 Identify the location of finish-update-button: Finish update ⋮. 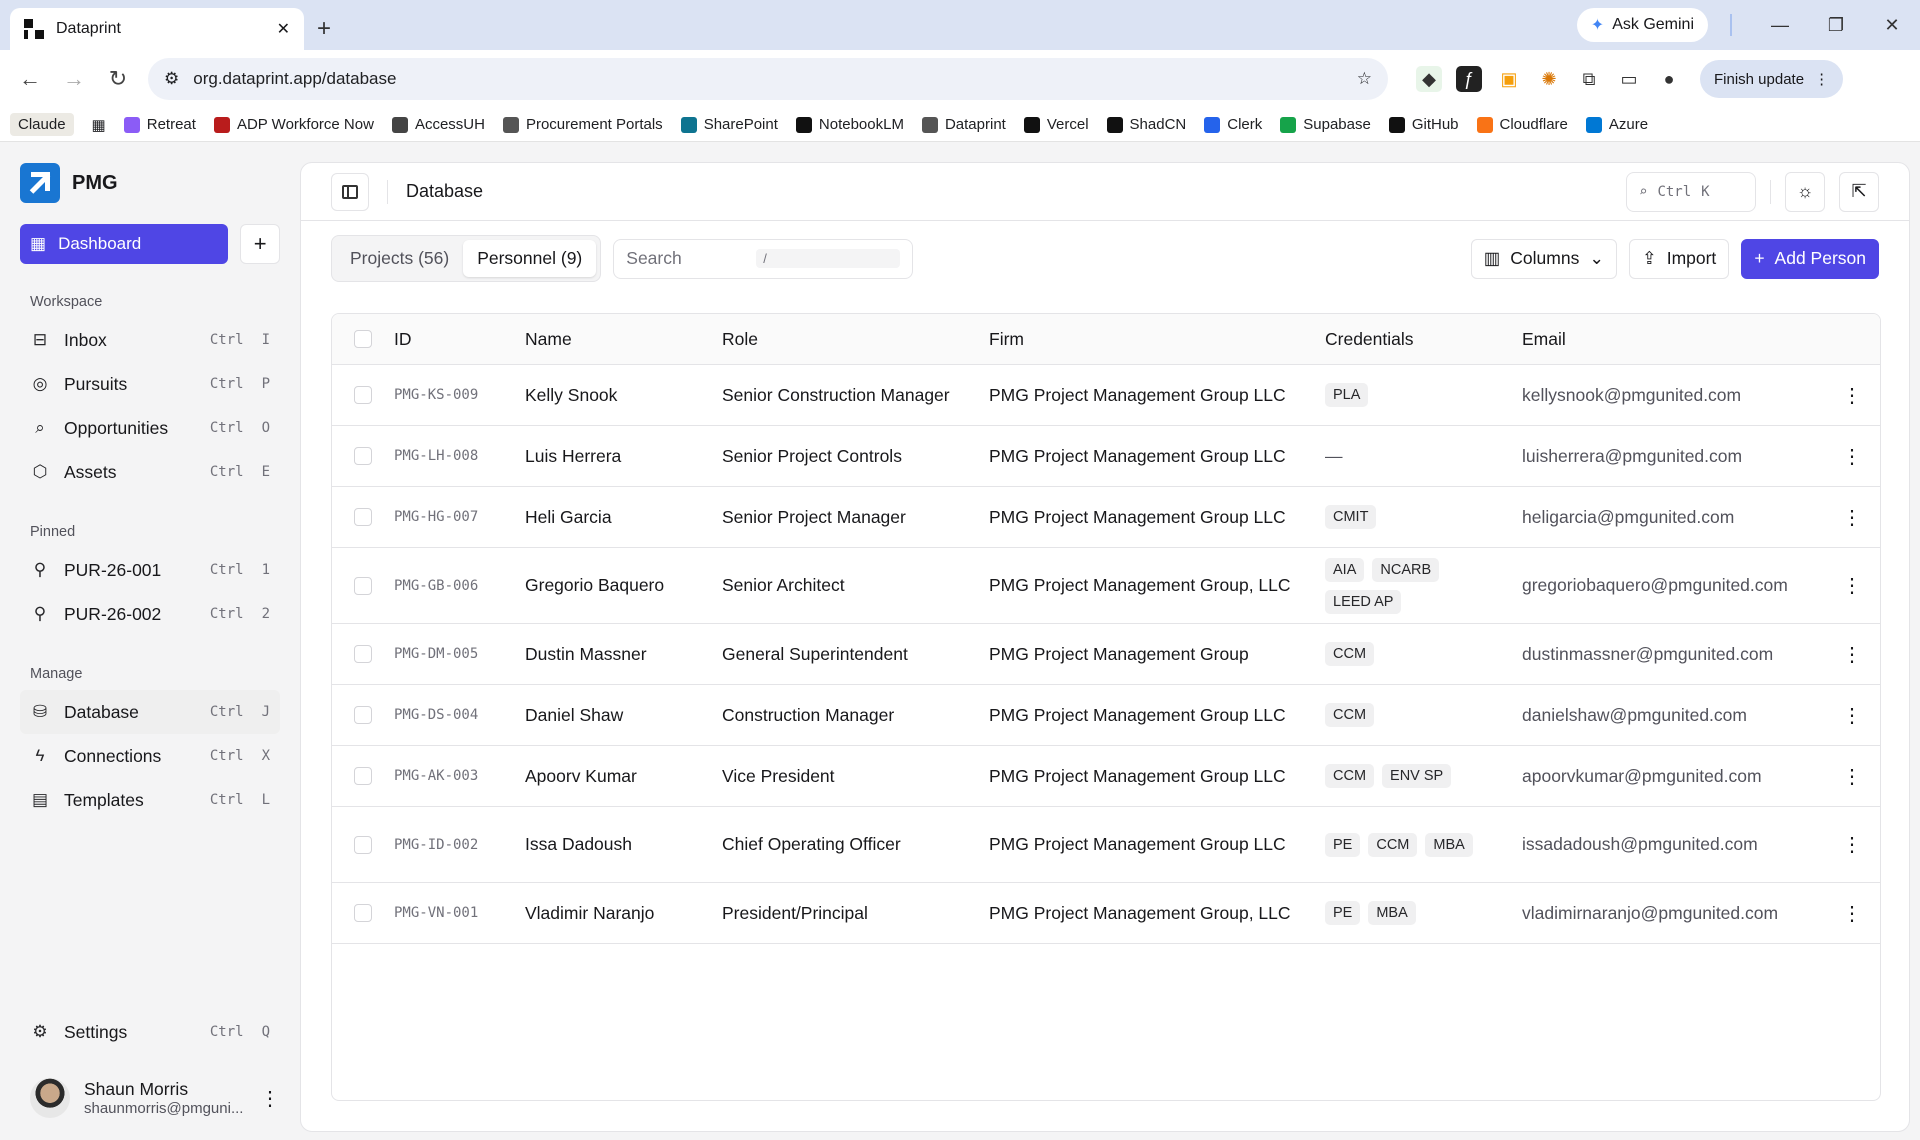
(1772, 79).